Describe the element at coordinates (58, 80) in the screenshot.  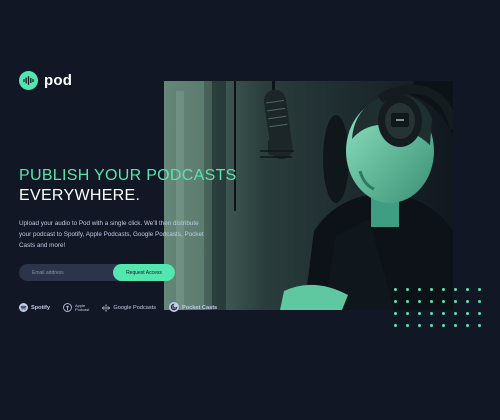
I see `brand-name: pod` at that location.